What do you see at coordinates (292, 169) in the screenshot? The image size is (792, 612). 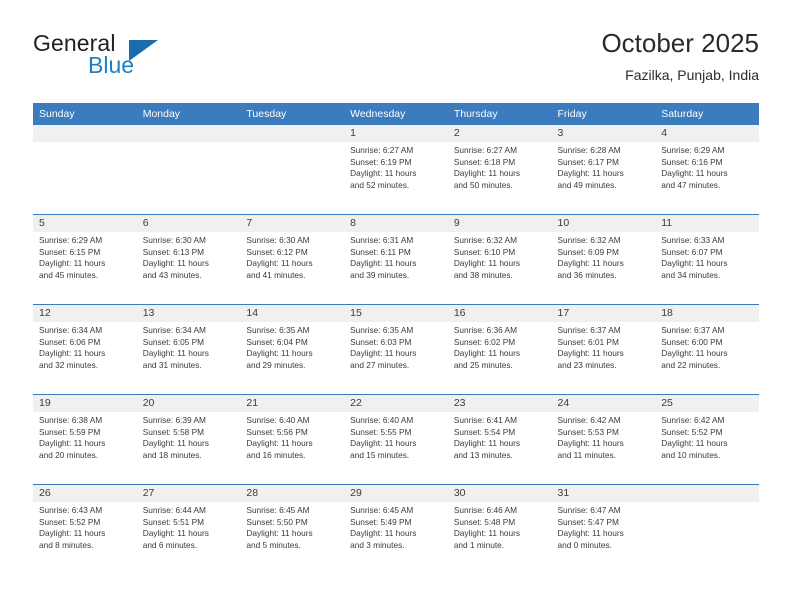 I see `day-cell-inner` at bounding box center [292, 169].